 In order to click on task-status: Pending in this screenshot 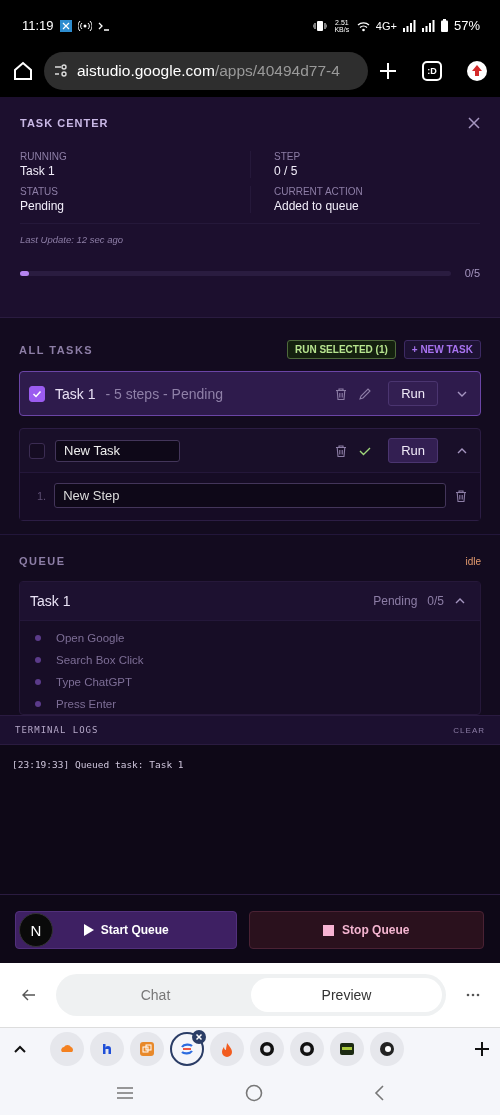, I will do `click(395, 601)`.